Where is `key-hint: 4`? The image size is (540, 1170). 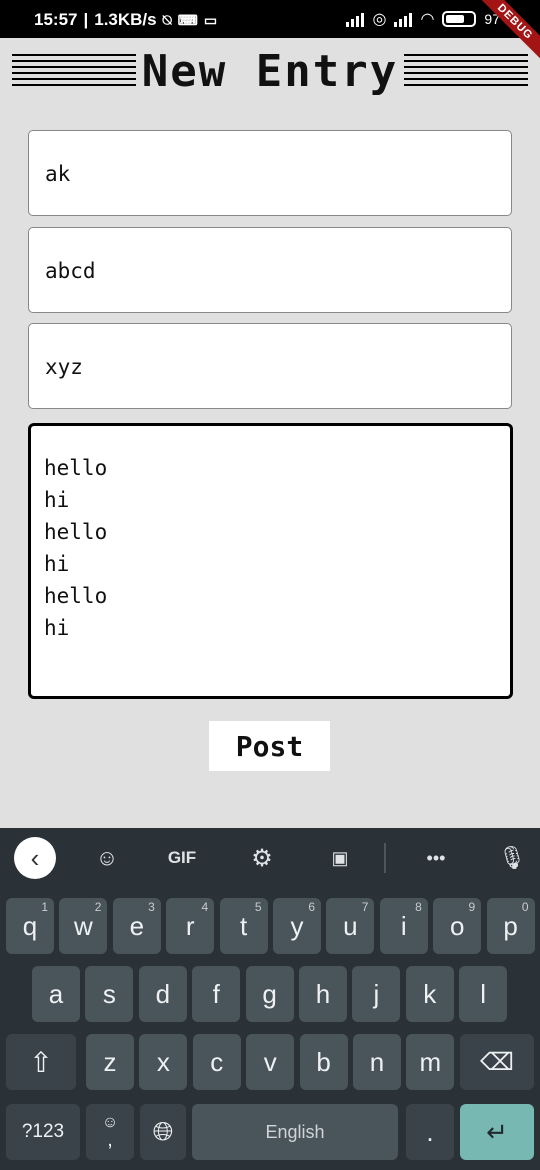 key-hint: 4 is located at coordinates (205, 907).